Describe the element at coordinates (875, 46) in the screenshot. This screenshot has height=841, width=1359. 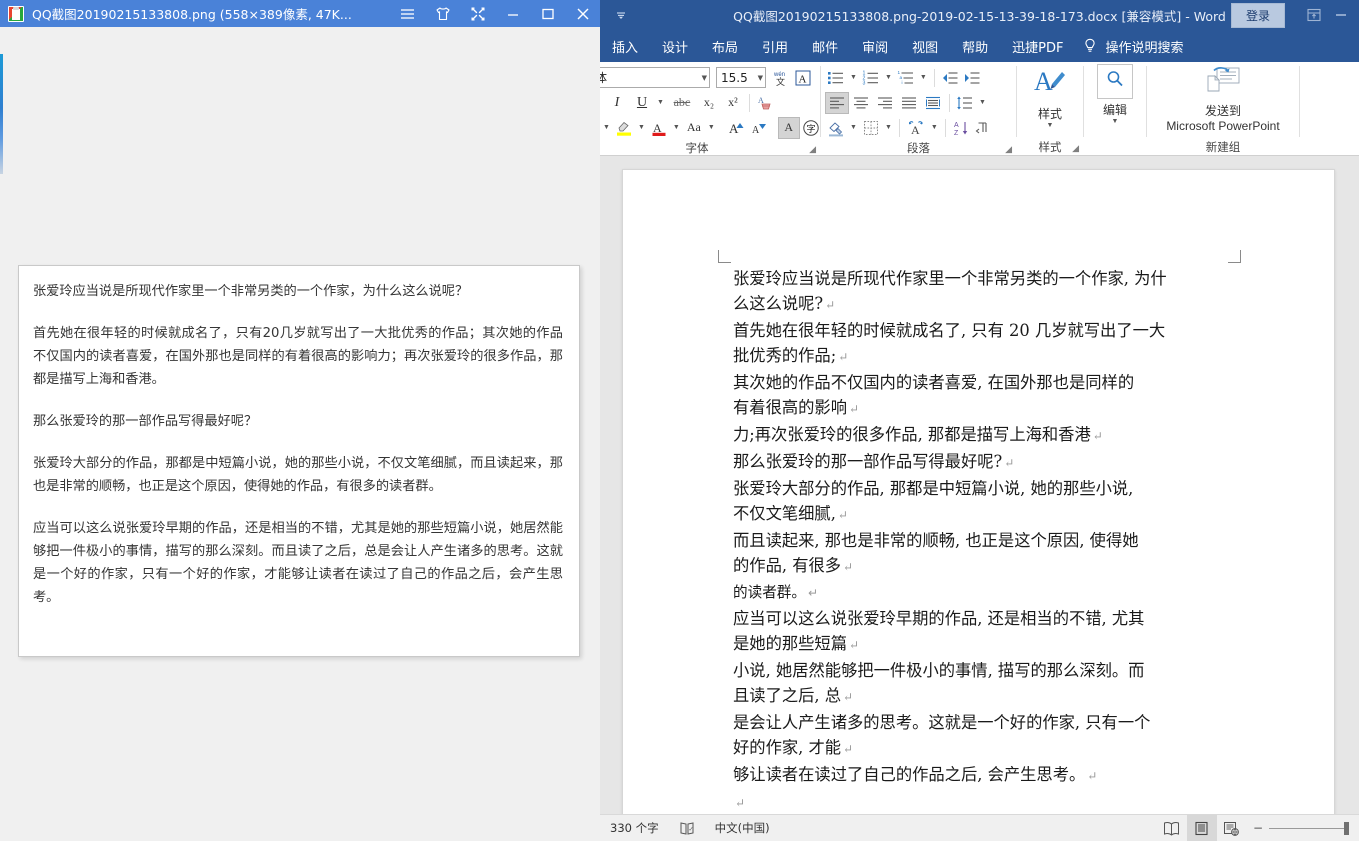
I see `tab-review: 审阅` at that location.